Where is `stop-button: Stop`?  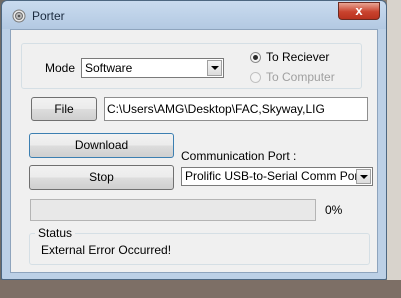
stop-button: Stop is located at coordinates (101, 177).